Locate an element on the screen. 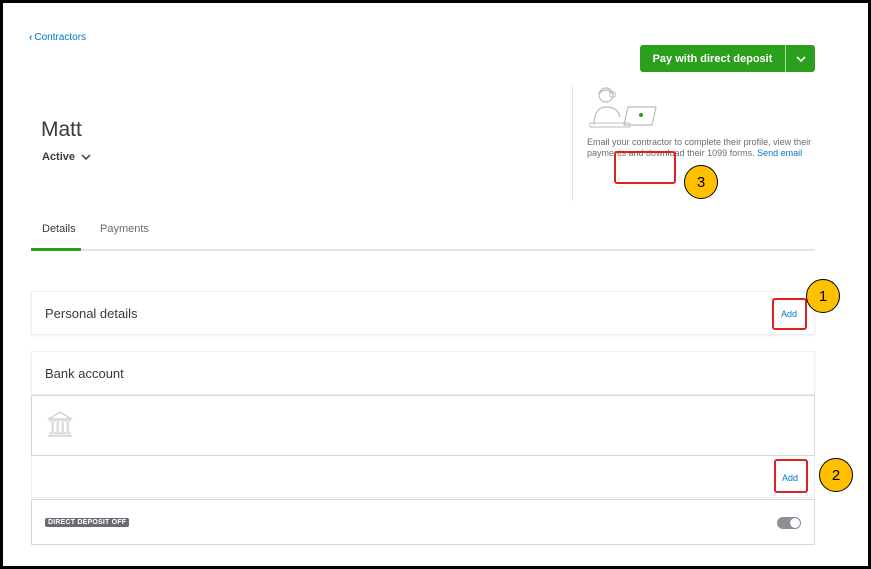  pay-button-main: Pay with direct deposit is located at coordinates (712, 58).